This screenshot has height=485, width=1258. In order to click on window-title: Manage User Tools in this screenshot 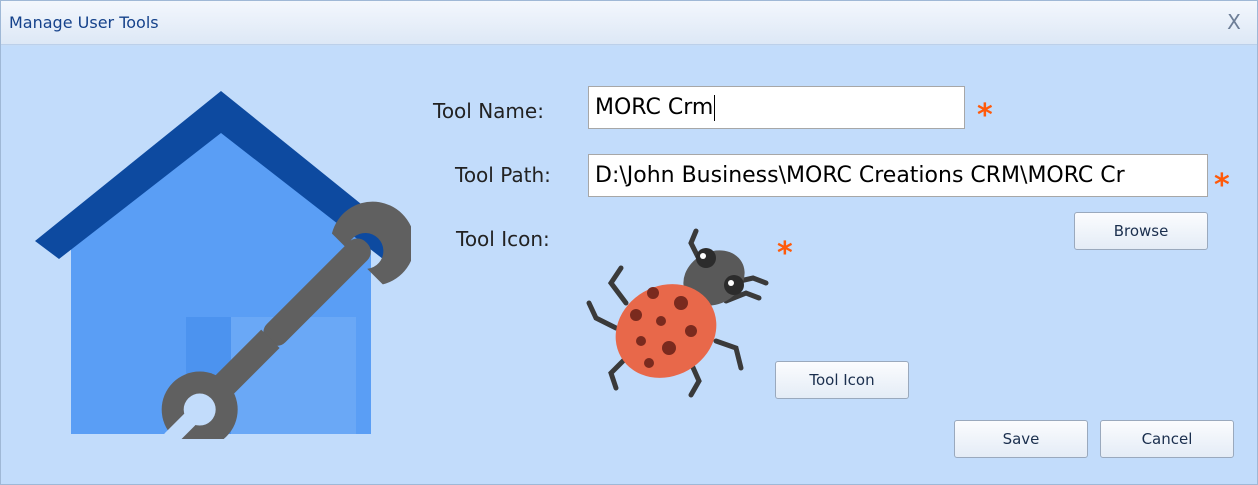, I will do `click(84, 22)`.